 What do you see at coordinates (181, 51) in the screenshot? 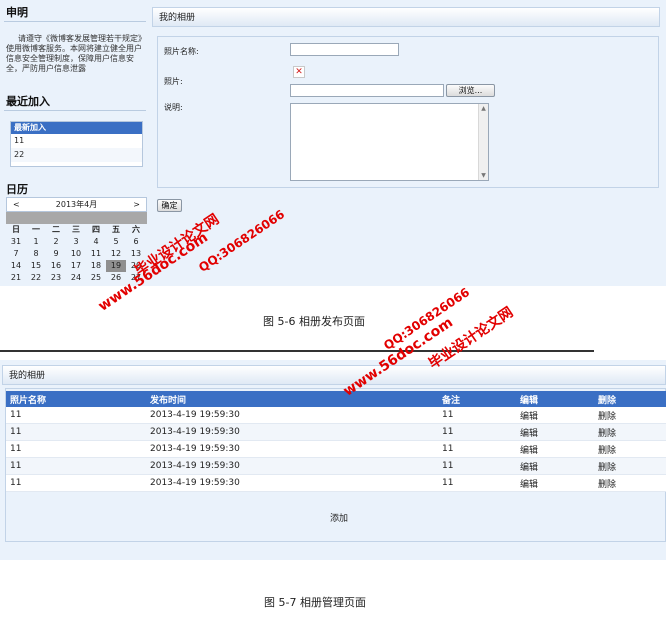
I see `photo-name-label: 照片名称:` at bounding box center [181, 51].